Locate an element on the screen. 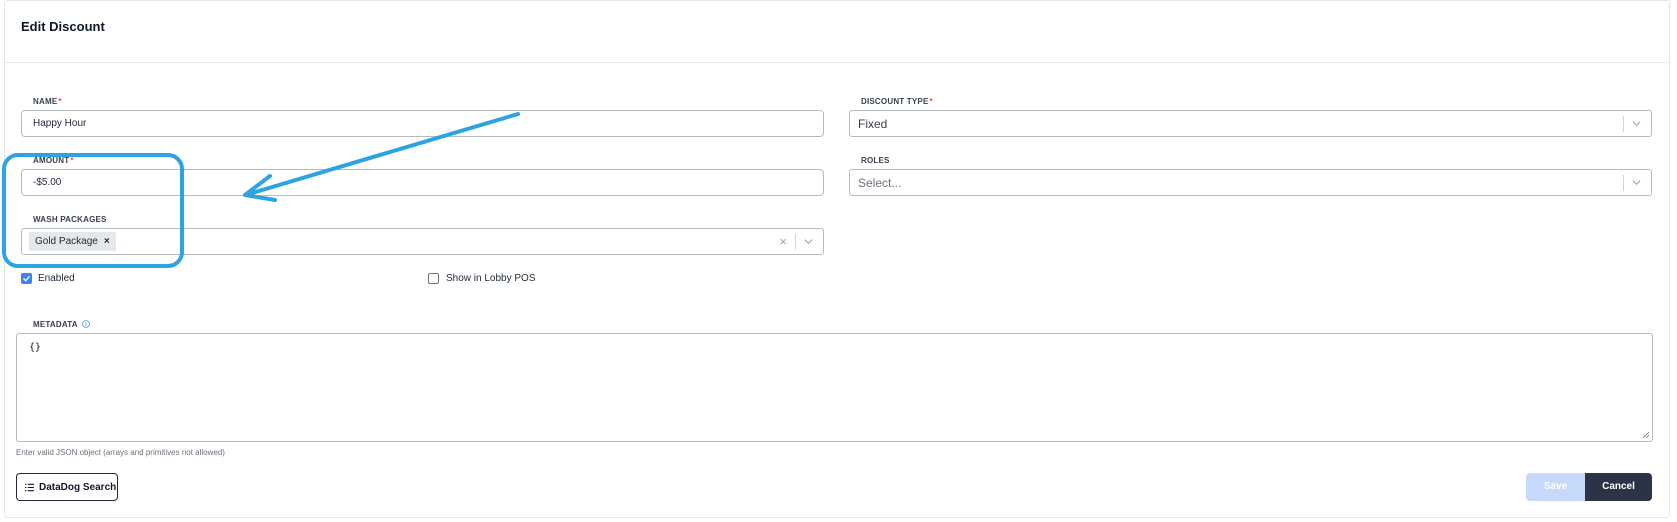 This screenshot has height=522, width=1677. datadog-search-button: DataDog Search is located at coordinates (67, 487).